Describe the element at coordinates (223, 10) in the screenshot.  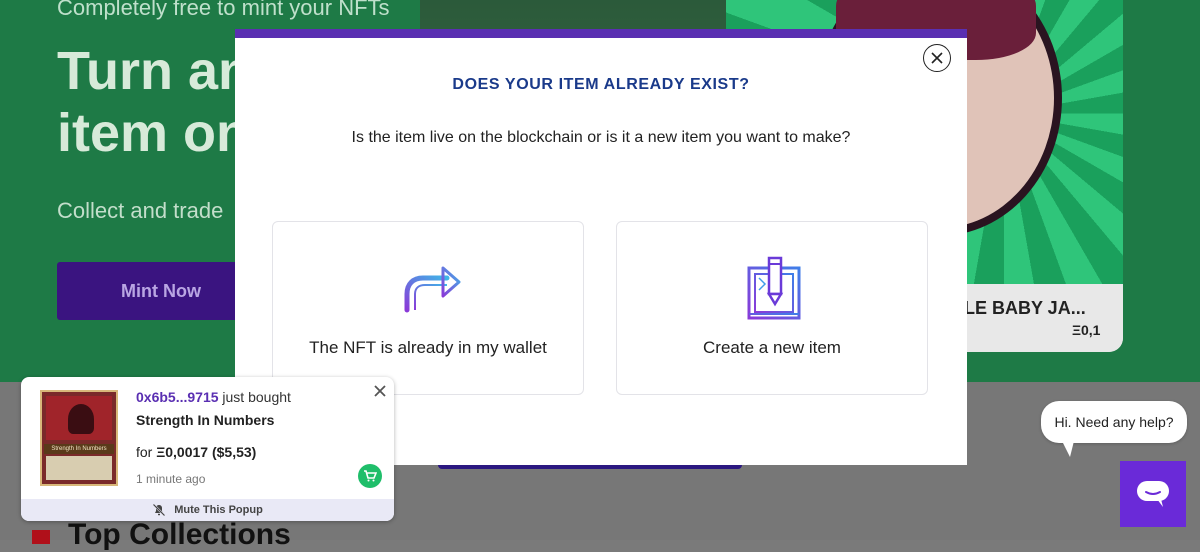
I see `hero-subtitle: Completely free to mint your NFTs` at that location.